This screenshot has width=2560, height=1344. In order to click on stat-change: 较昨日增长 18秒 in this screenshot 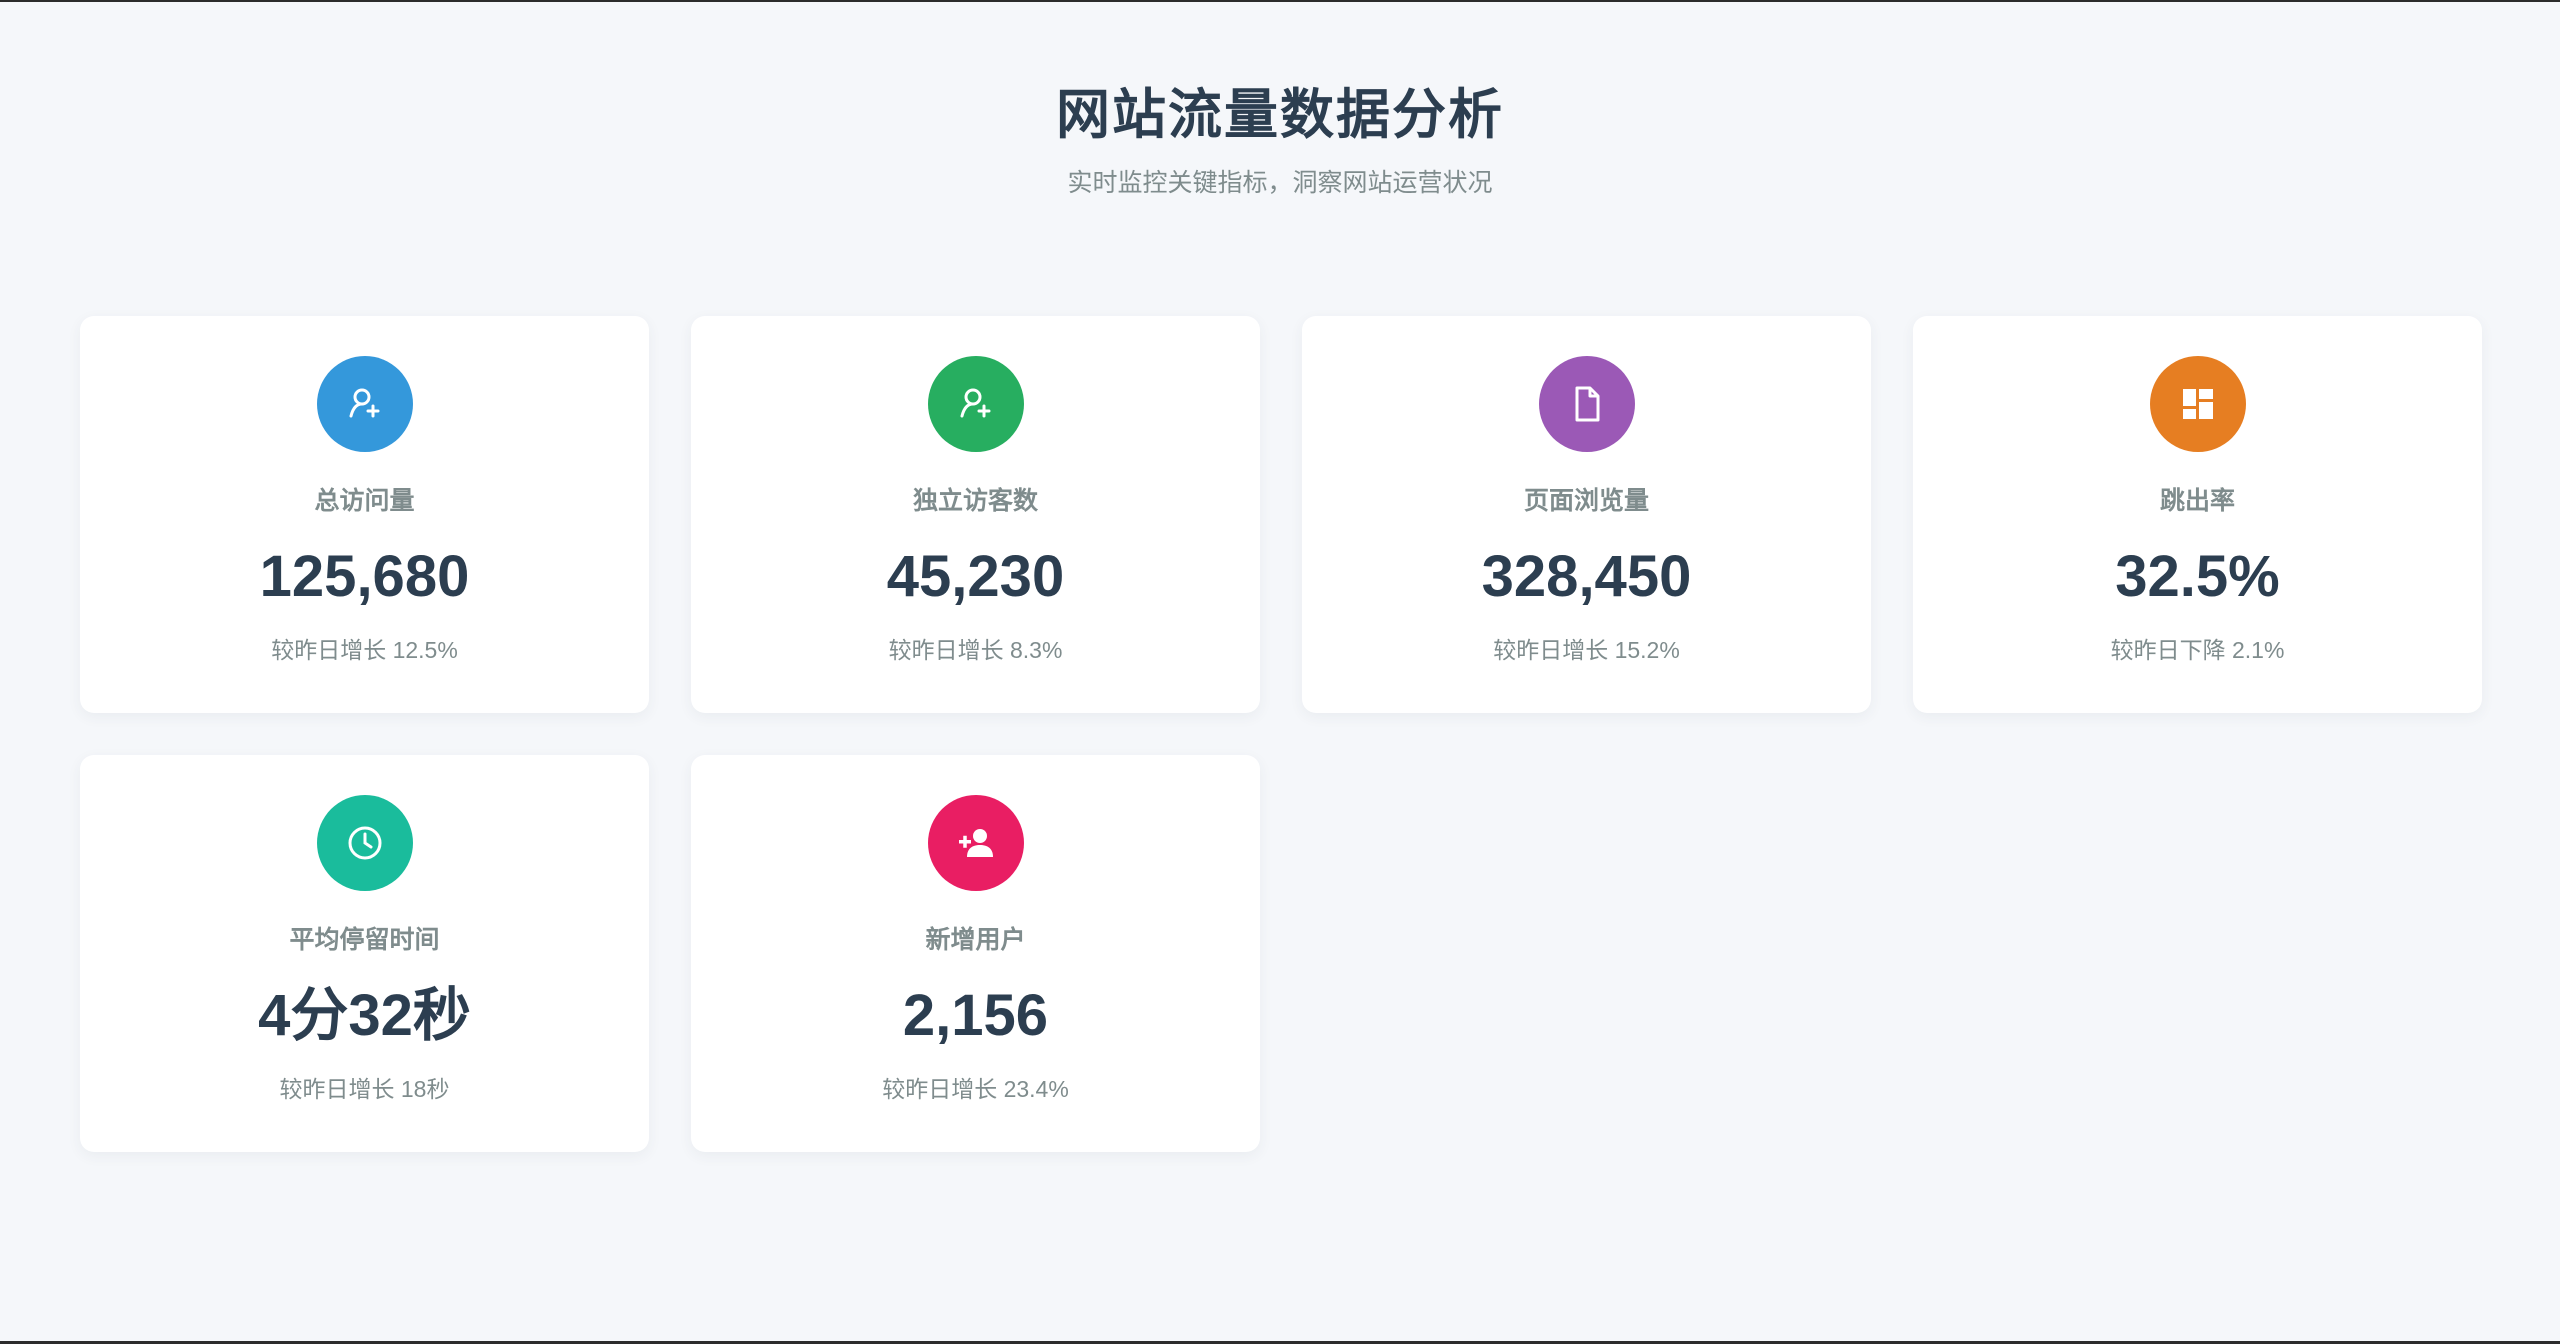, I will do `click(364, 1089)`.